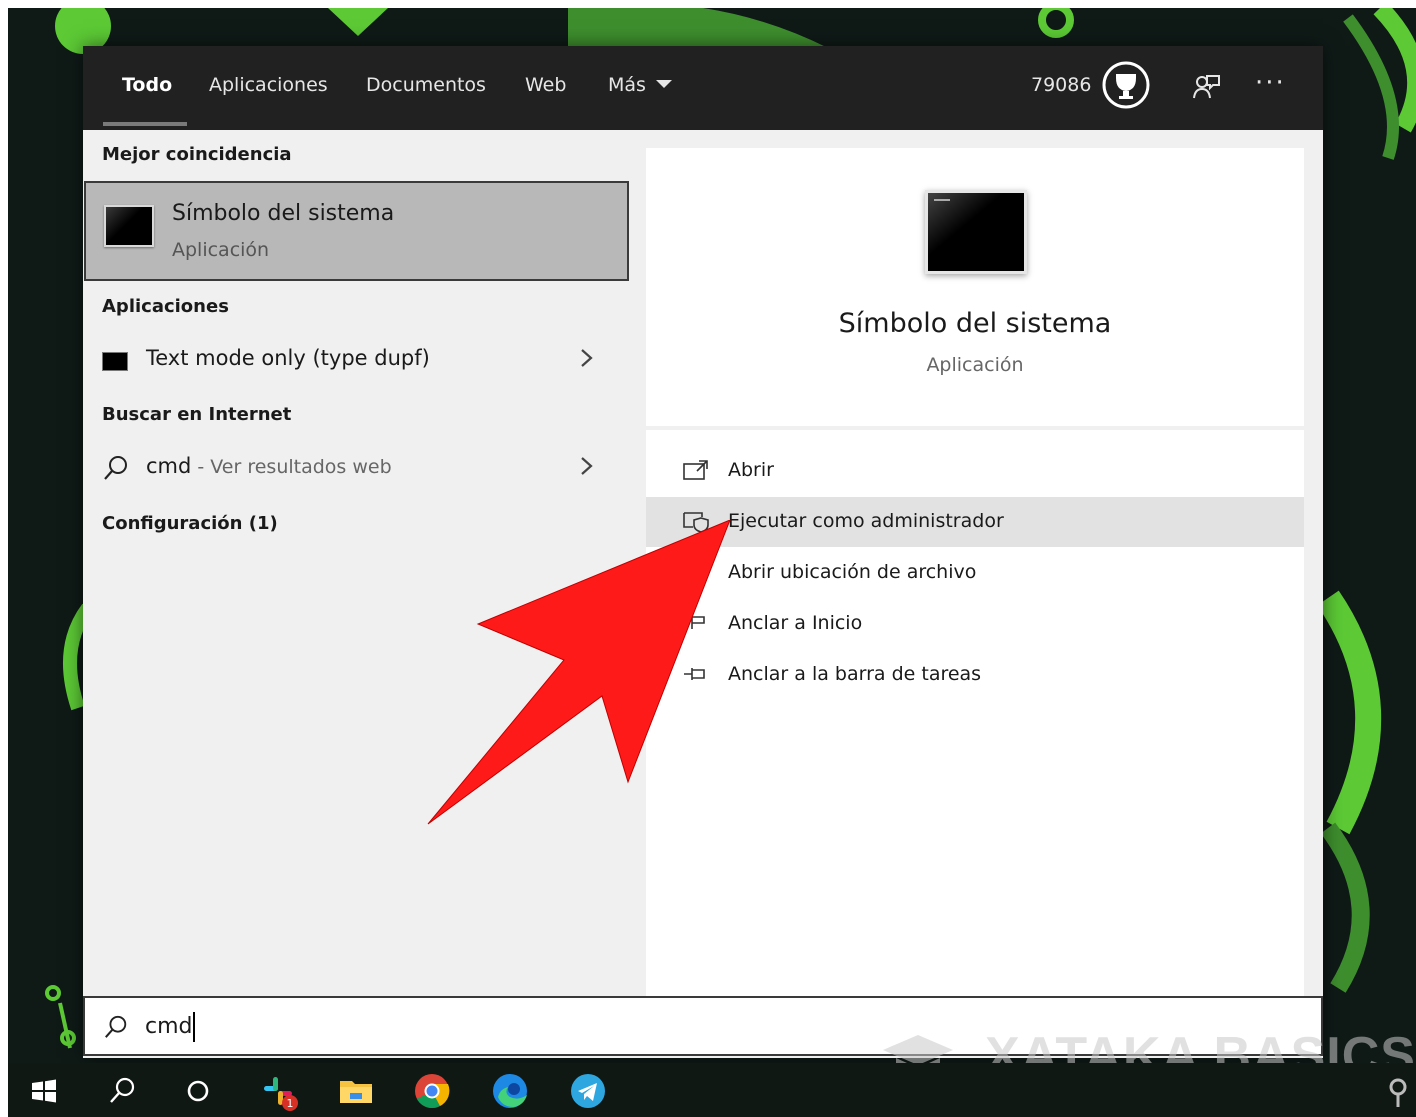 The width and height of the screenshot is (1416, 1117). Describe the element at coordinates (169, 466) in the screenshot. I see `web-query: cmd` at that location.